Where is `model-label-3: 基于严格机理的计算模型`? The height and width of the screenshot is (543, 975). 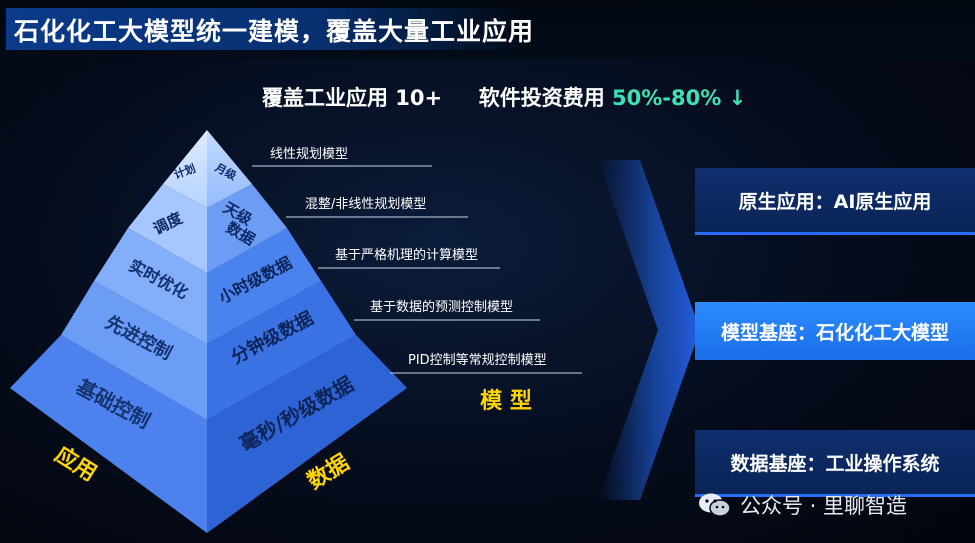 model-label-3: 基于严格机理的计算模型 is located at coordinates (406, 255).